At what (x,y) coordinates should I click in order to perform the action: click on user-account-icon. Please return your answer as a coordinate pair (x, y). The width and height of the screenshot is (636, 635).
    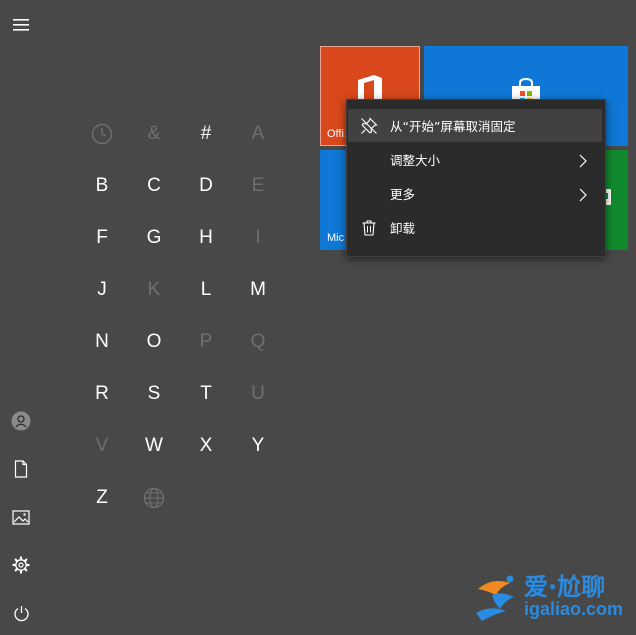
    Looking at the image, I should click on (21, 421).